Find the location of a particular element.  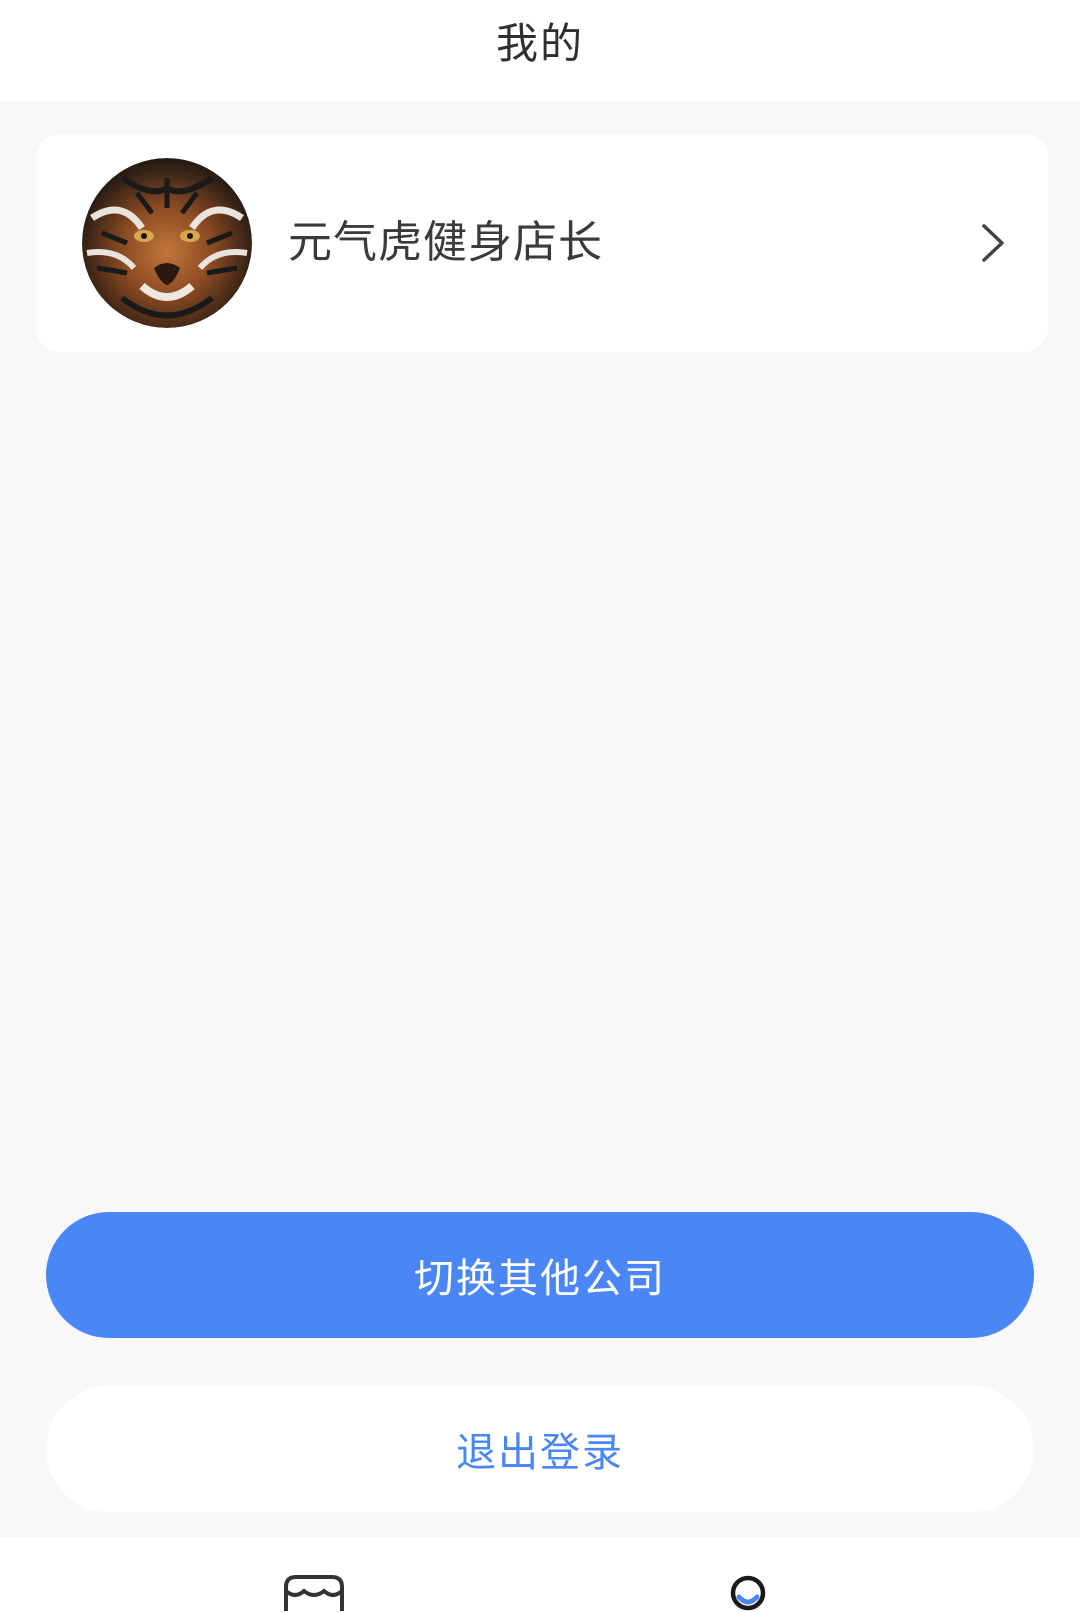

profile-card: 元气虎健身店长 is located at coordinates (542, 243).